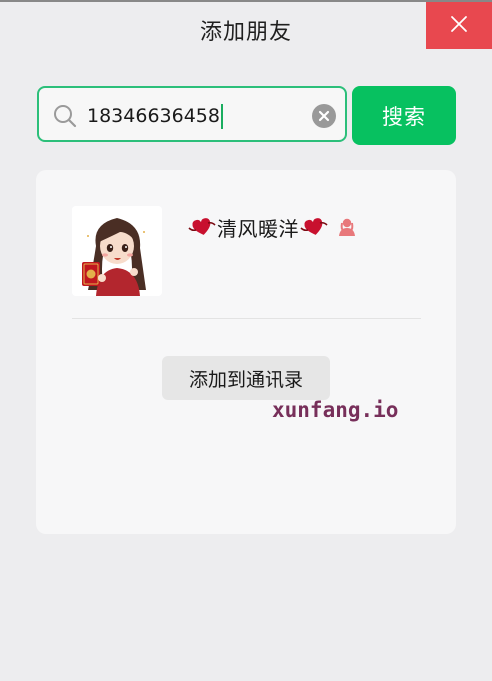 Image resolution: width=492 pixels, height=681 pixels. Describe the element at coordinates (258, 228) in the screenshot. I see `contact-nickname: 清风暖洋` at that location.